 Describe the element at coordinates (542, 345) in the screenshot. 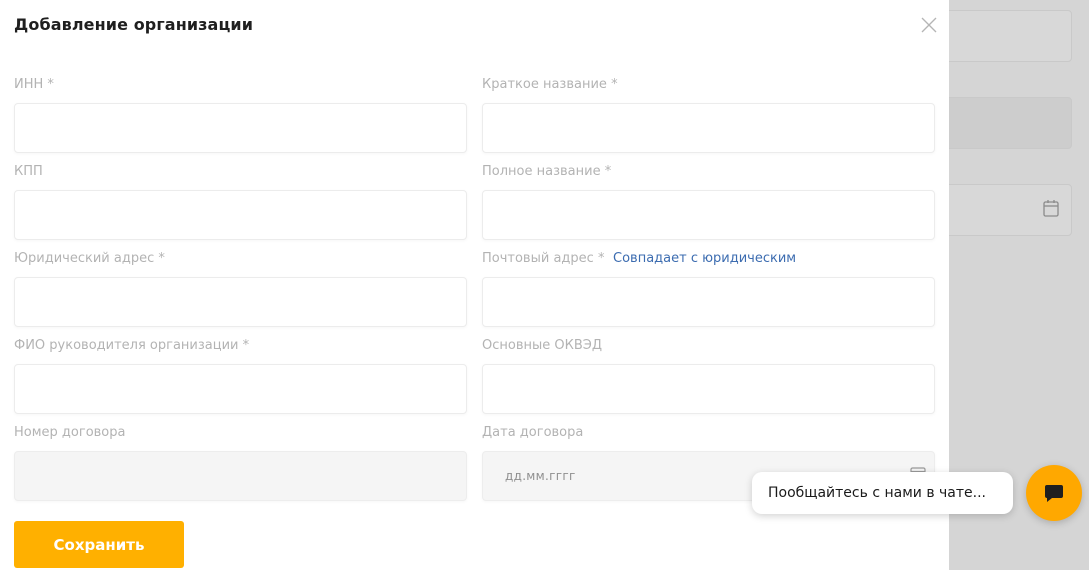

I see `okved-label: Основные ОКВЭД` at that location.